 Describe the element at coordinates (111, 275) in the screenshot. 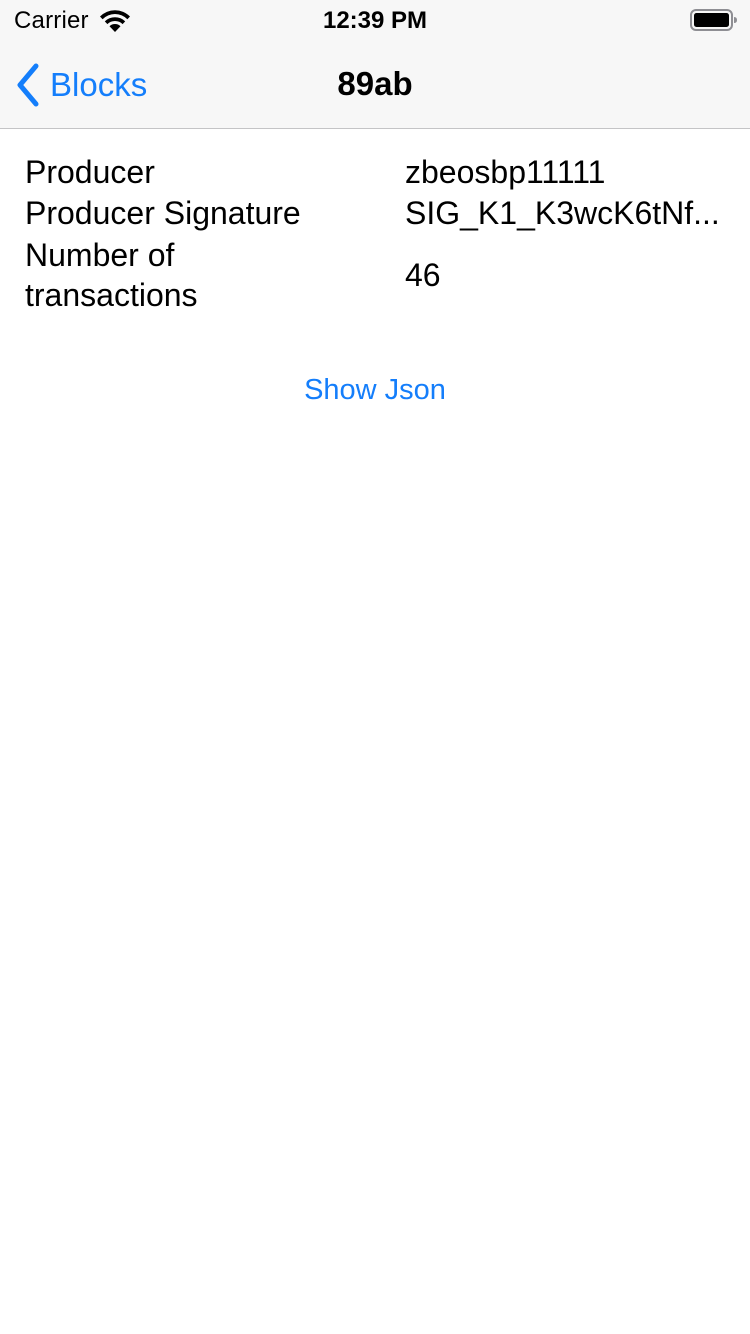

I see `detail-label: Number of transactions` at that location.